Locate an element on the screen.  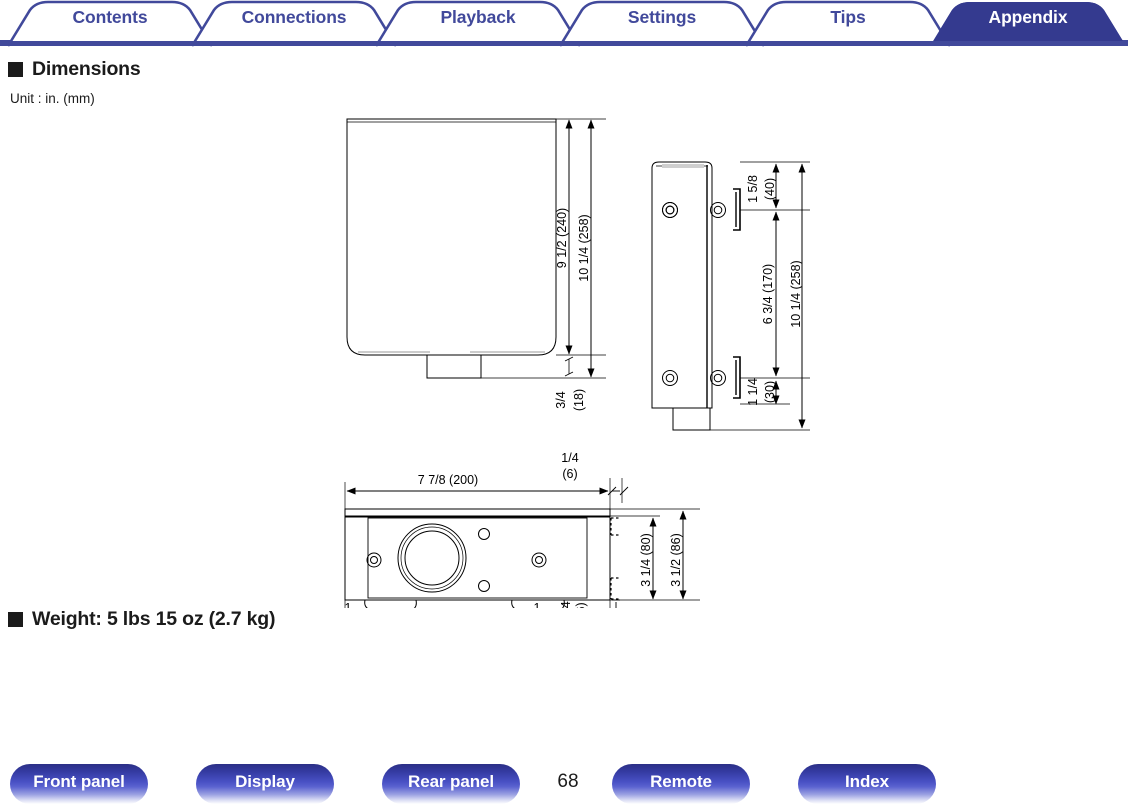
side-view-foot is located at coordinates (691, 419).